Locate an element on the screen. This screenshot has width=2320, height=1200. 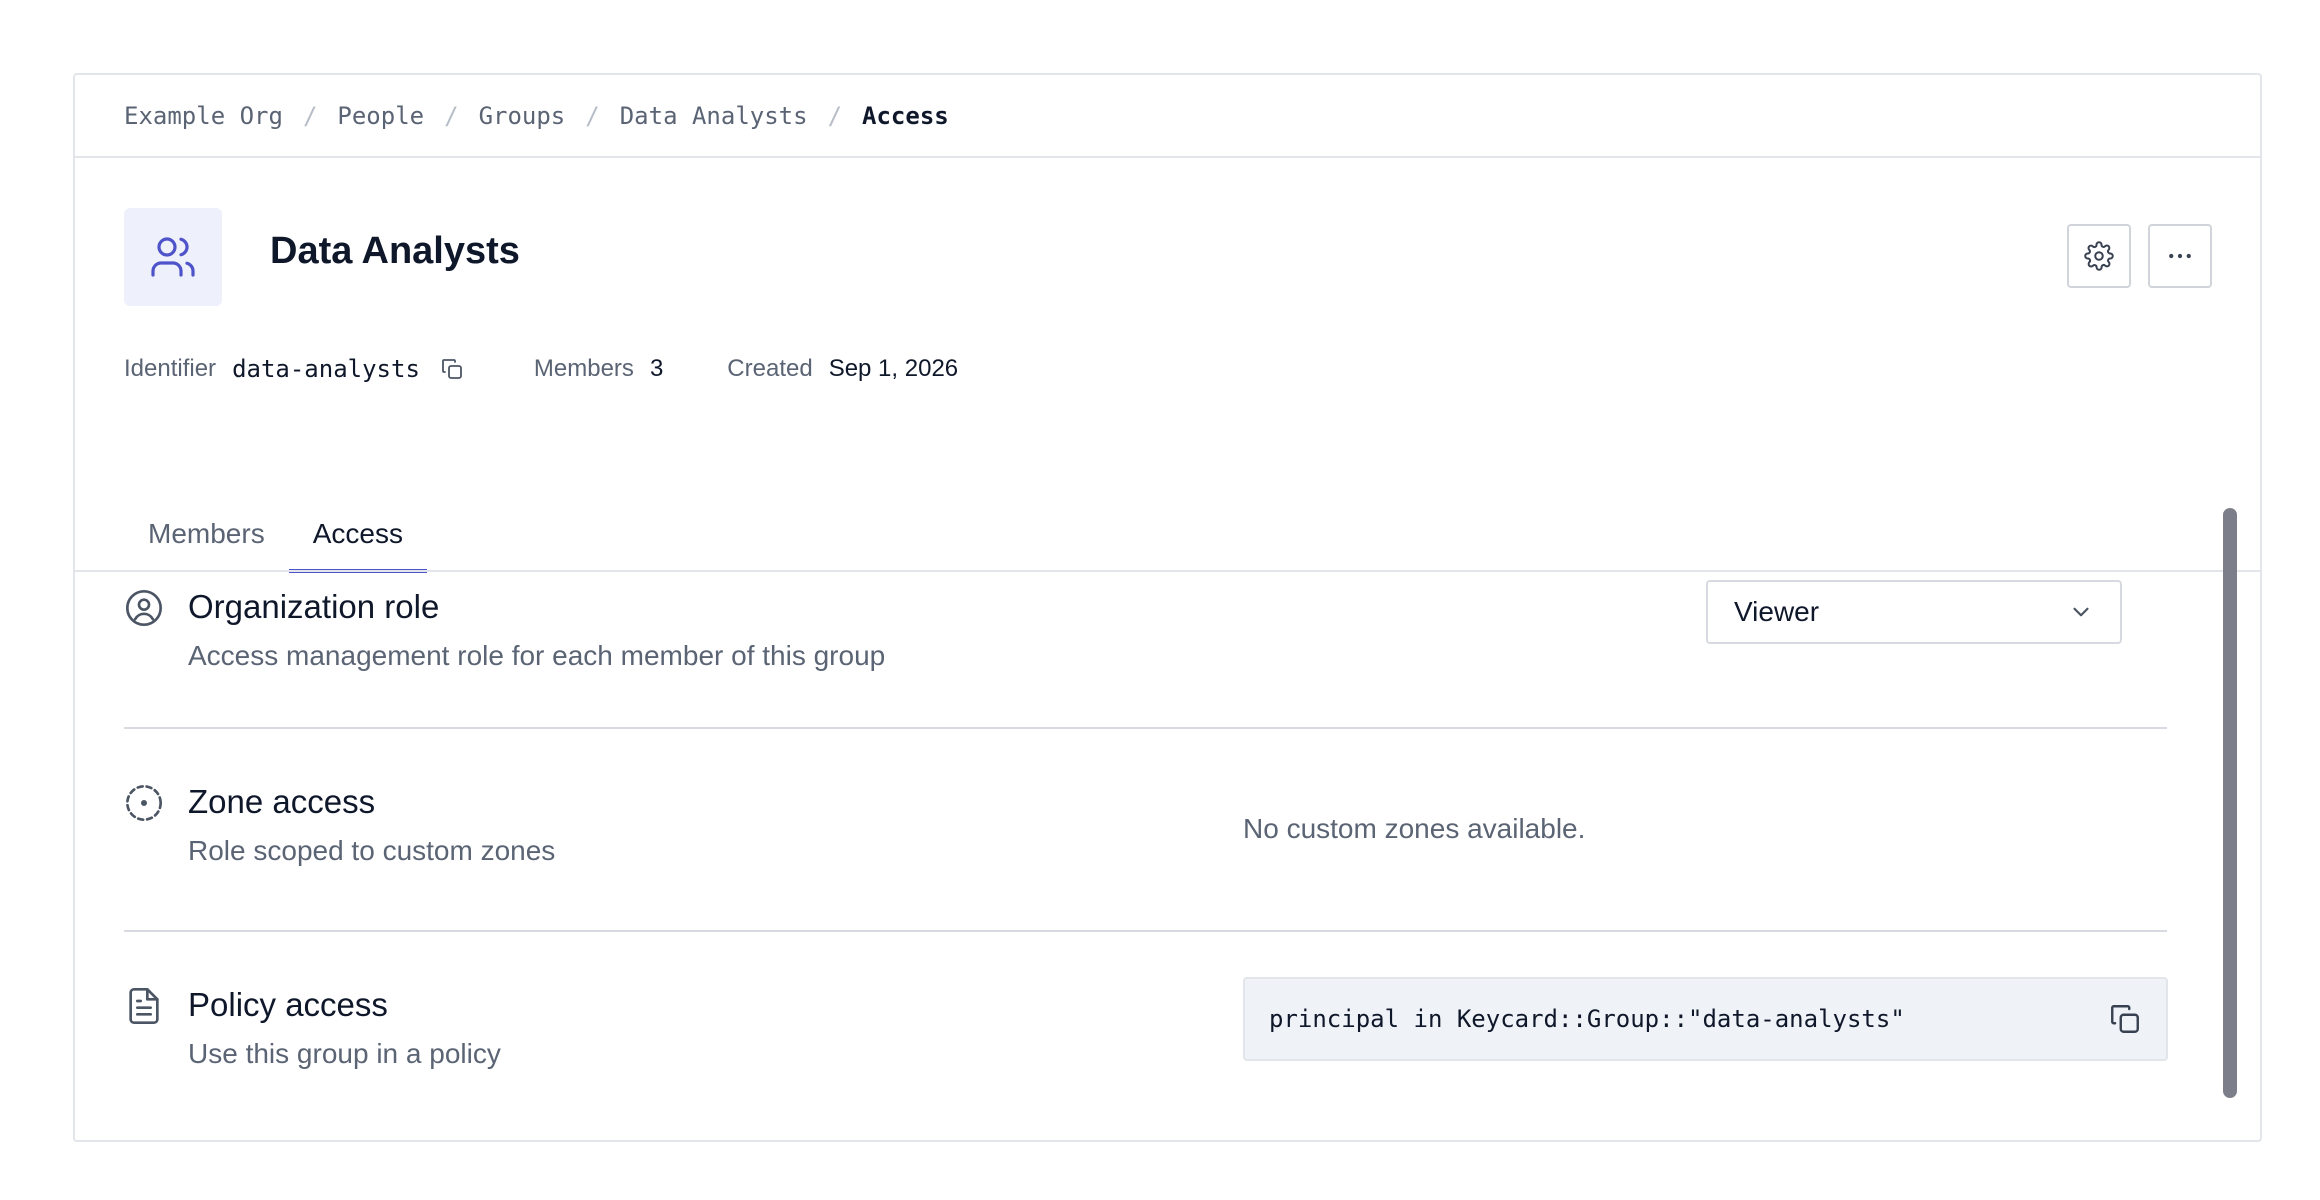
copy-identifier-button is located at coordinates (452, 369).